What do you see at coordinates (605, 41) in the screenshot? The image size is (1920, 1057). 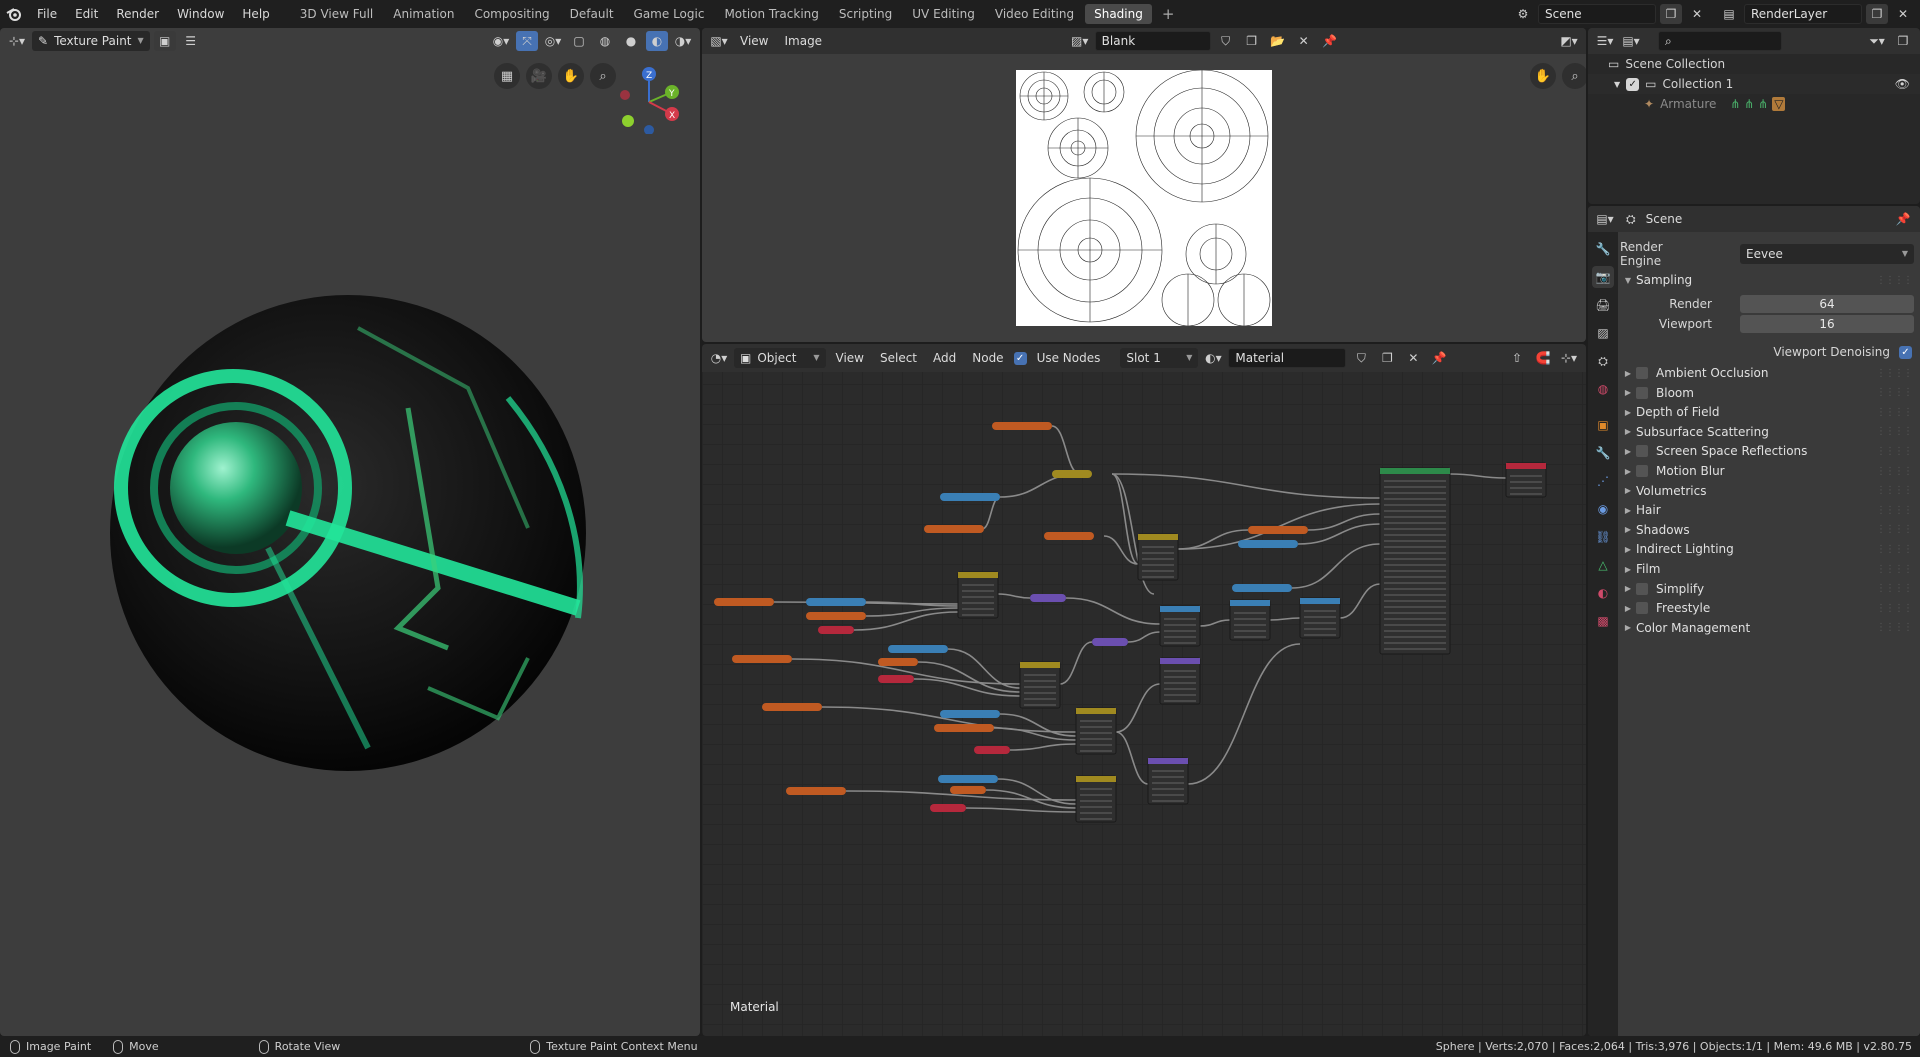 I see `wireframe-shading-icon: ◍` at bounding box center [605, 41].